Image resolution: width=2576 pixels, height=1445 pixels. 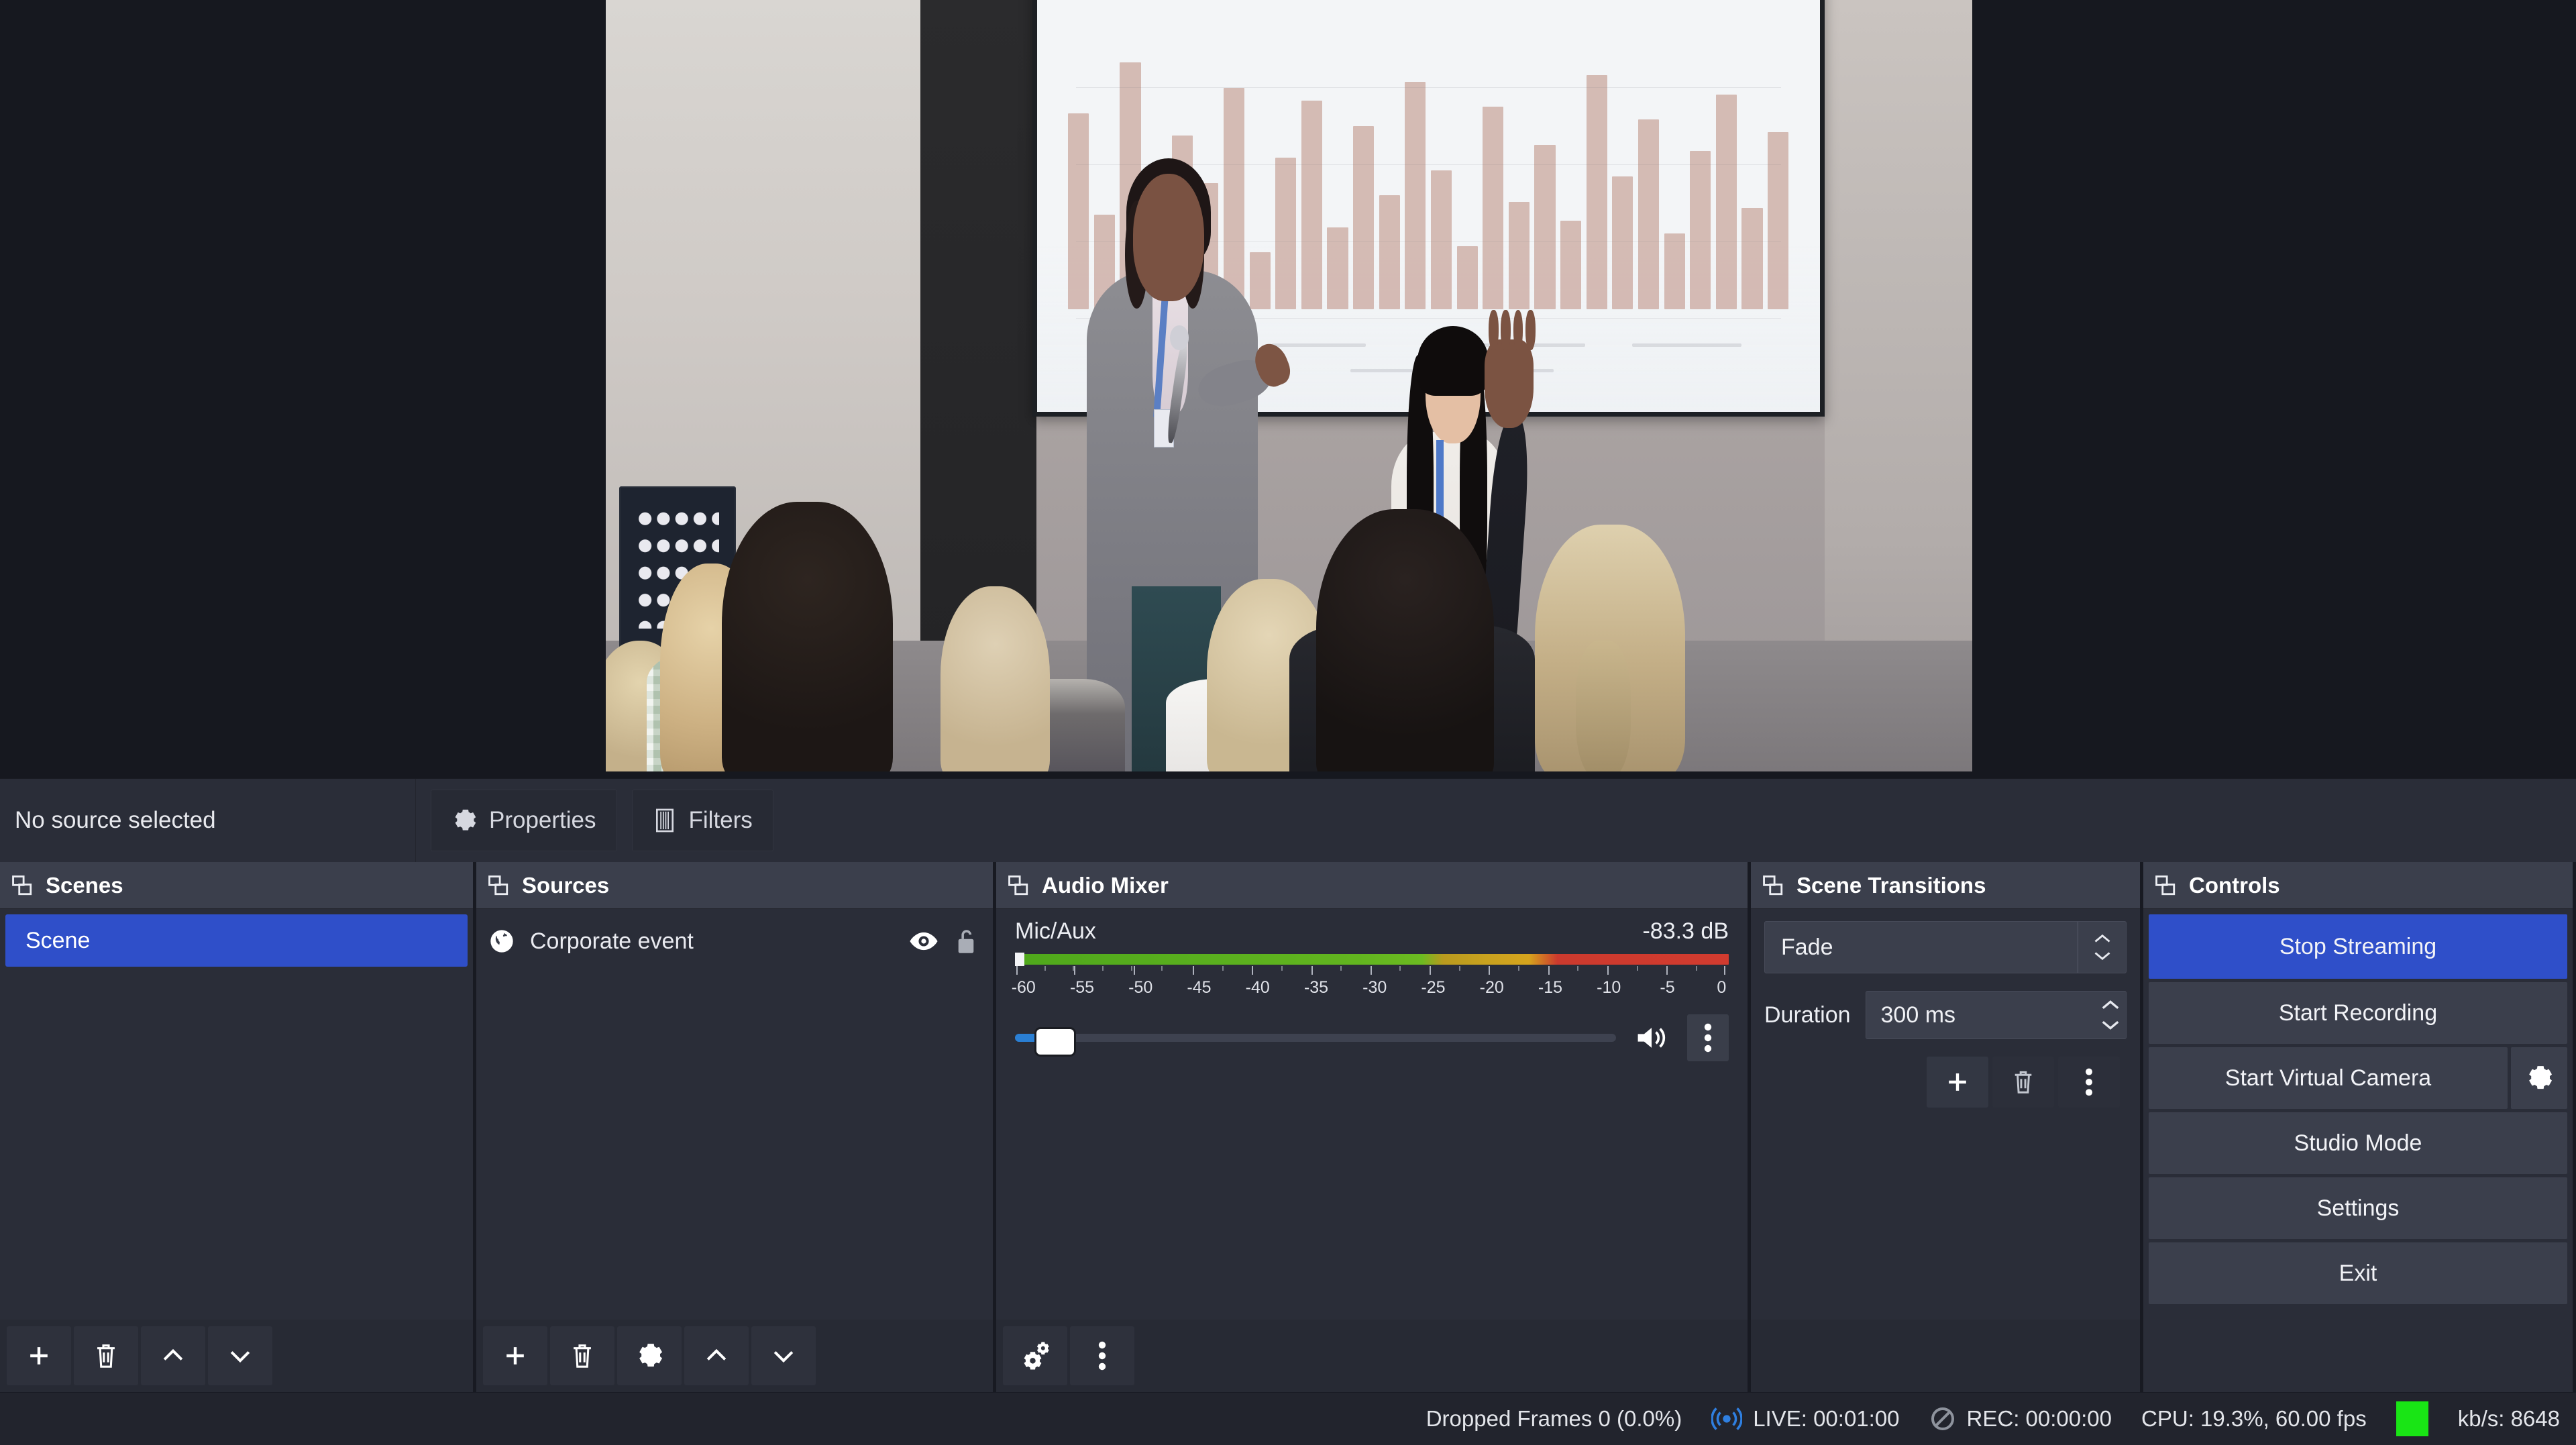 What do you see at coordinates (649, 1355) in the screenshot?
I see `source-properties-button` at bounding box center [649, 1355].